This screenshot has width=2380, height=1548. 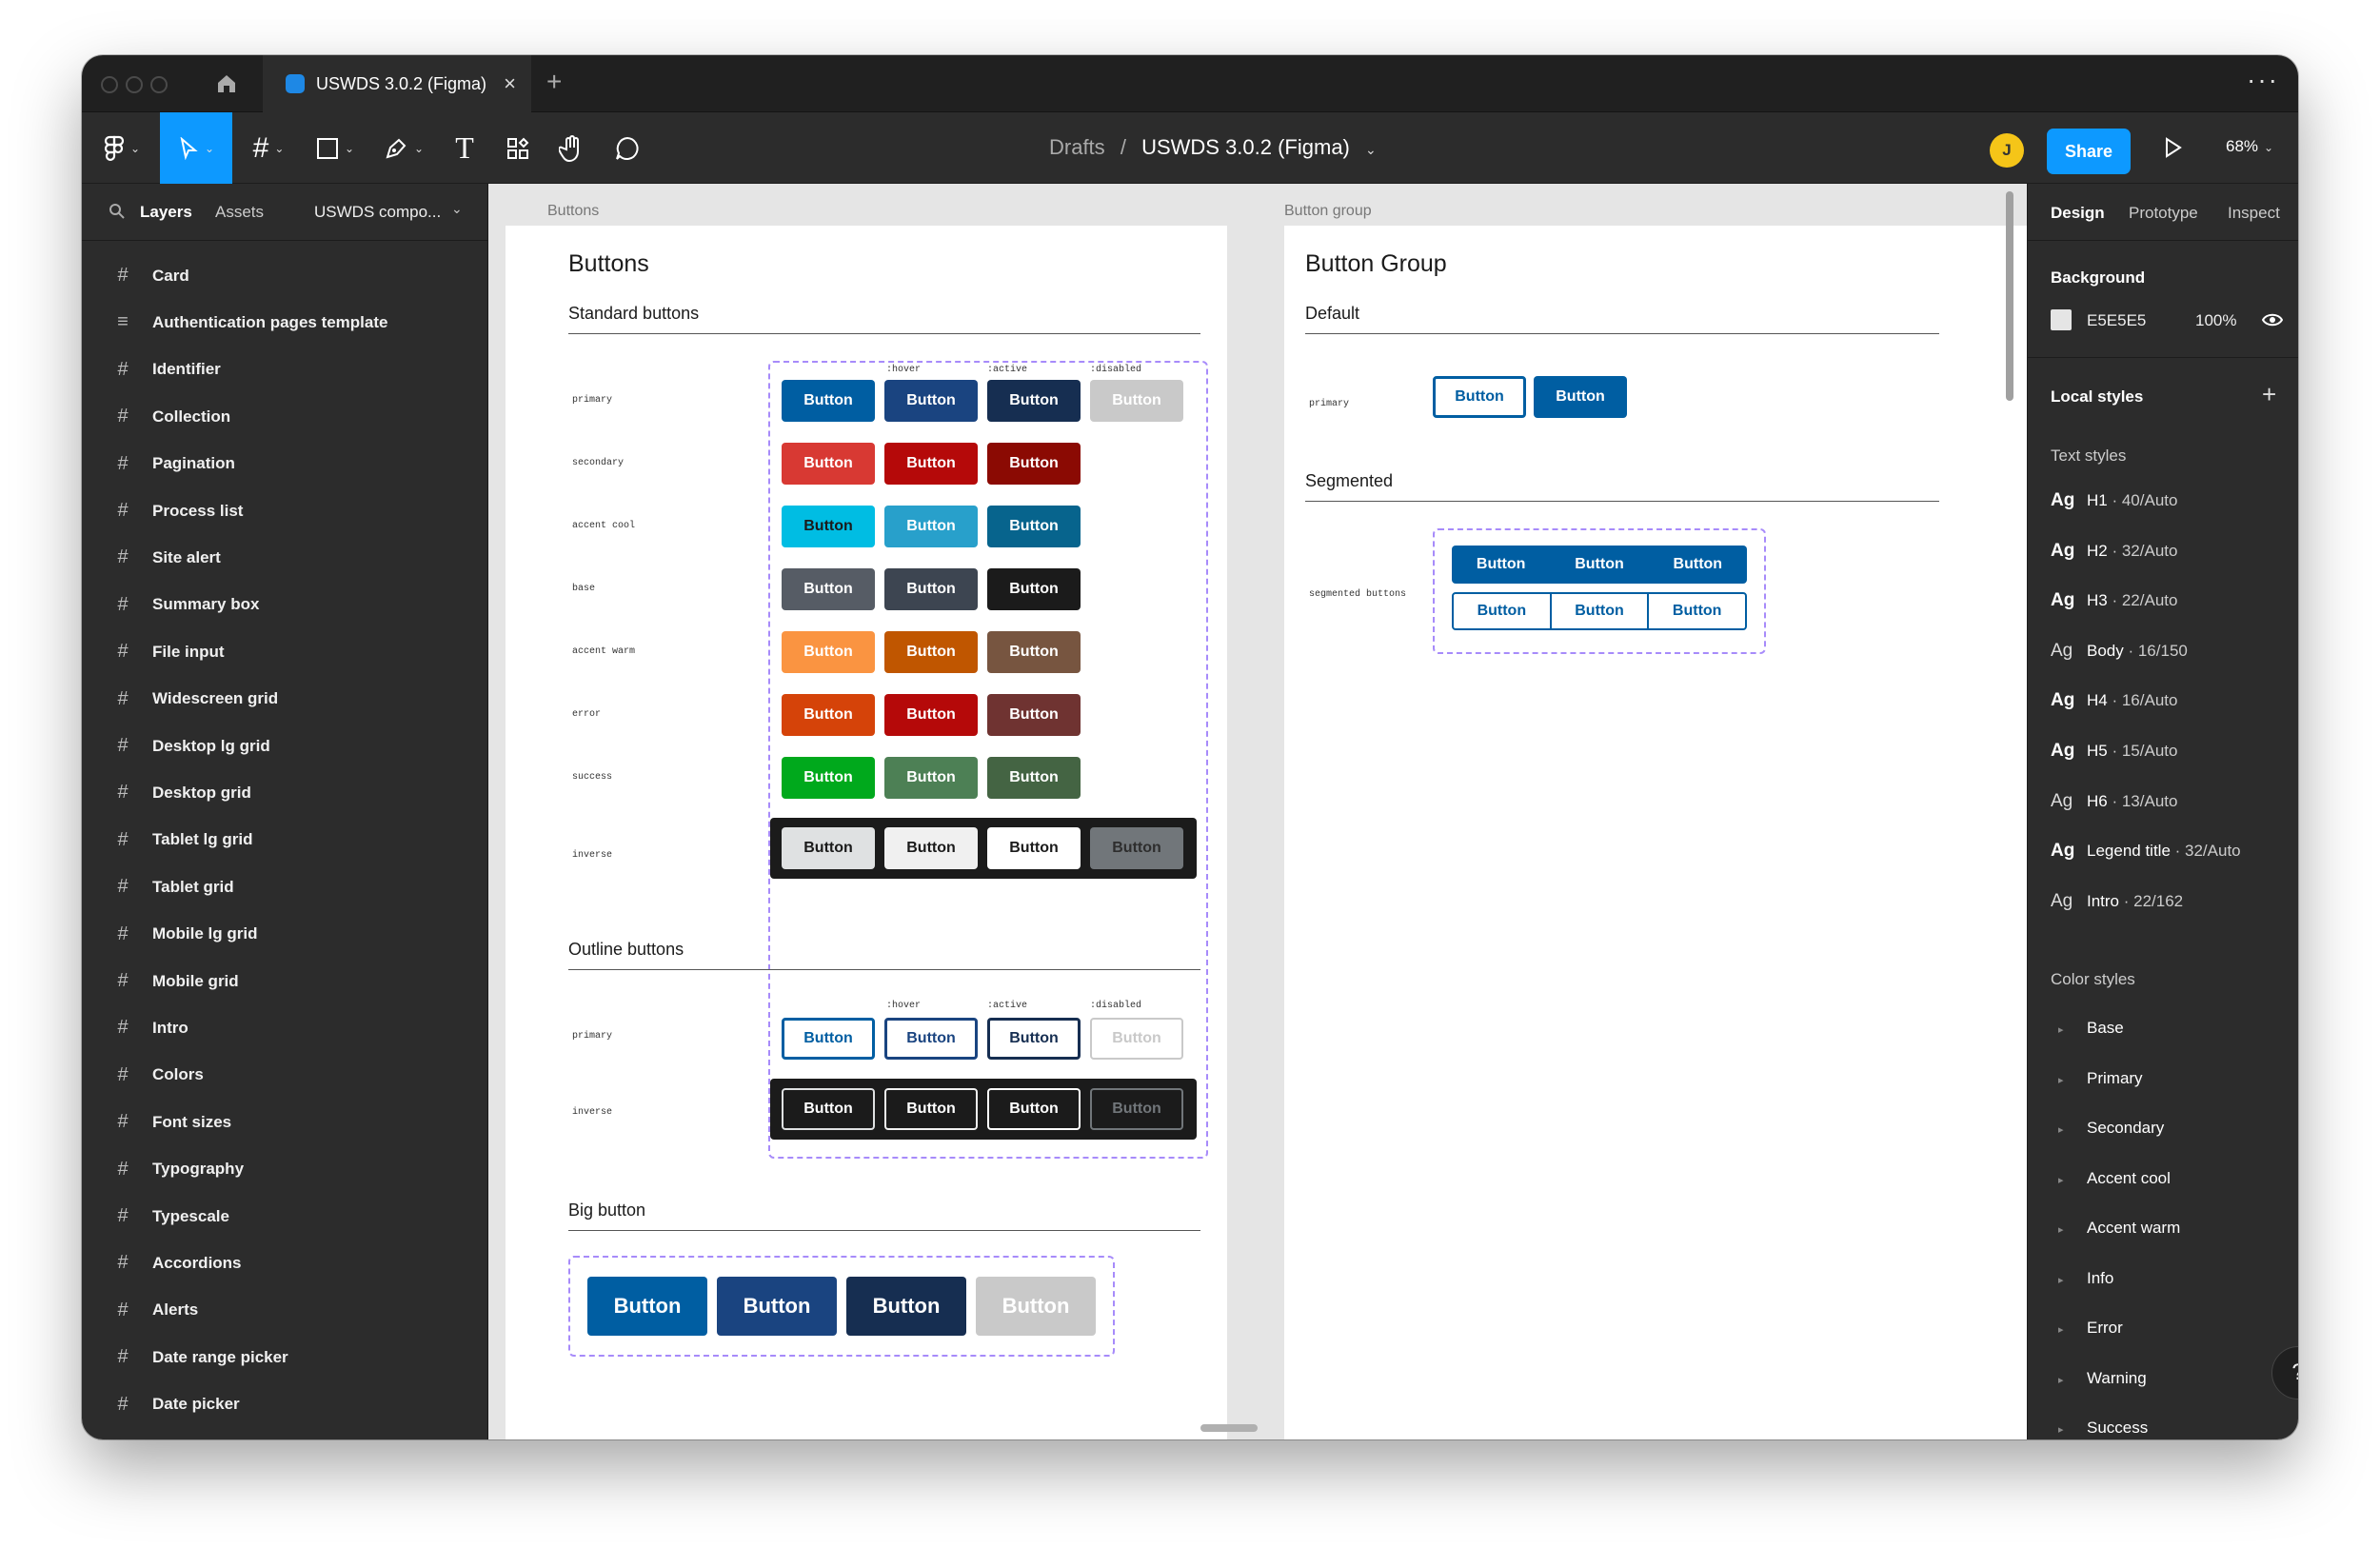 What do you see at coordinates (828, 589) in the screenshot?
I see `base-button: Button` at bounding box center [828, 589].